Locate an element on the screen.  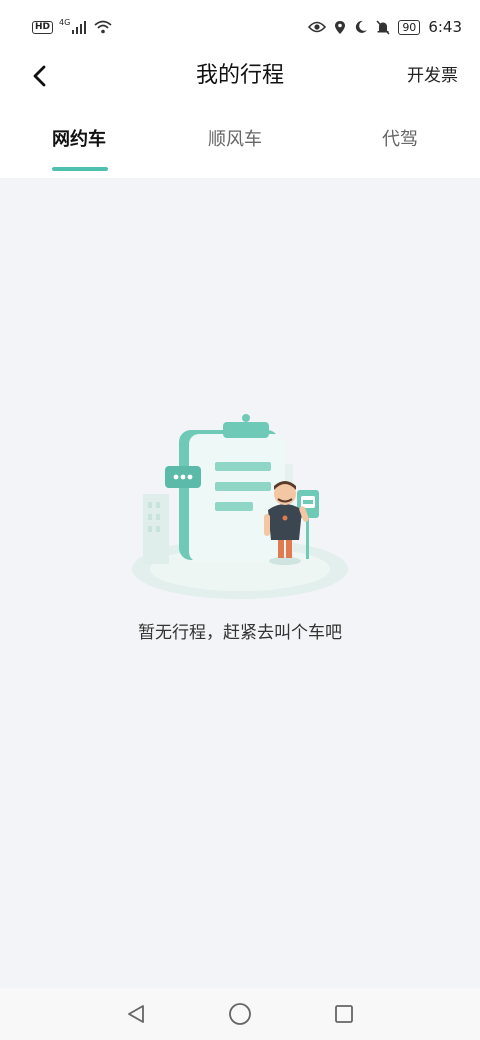
status-left: HD 4G is located at coordinates (72, 26).